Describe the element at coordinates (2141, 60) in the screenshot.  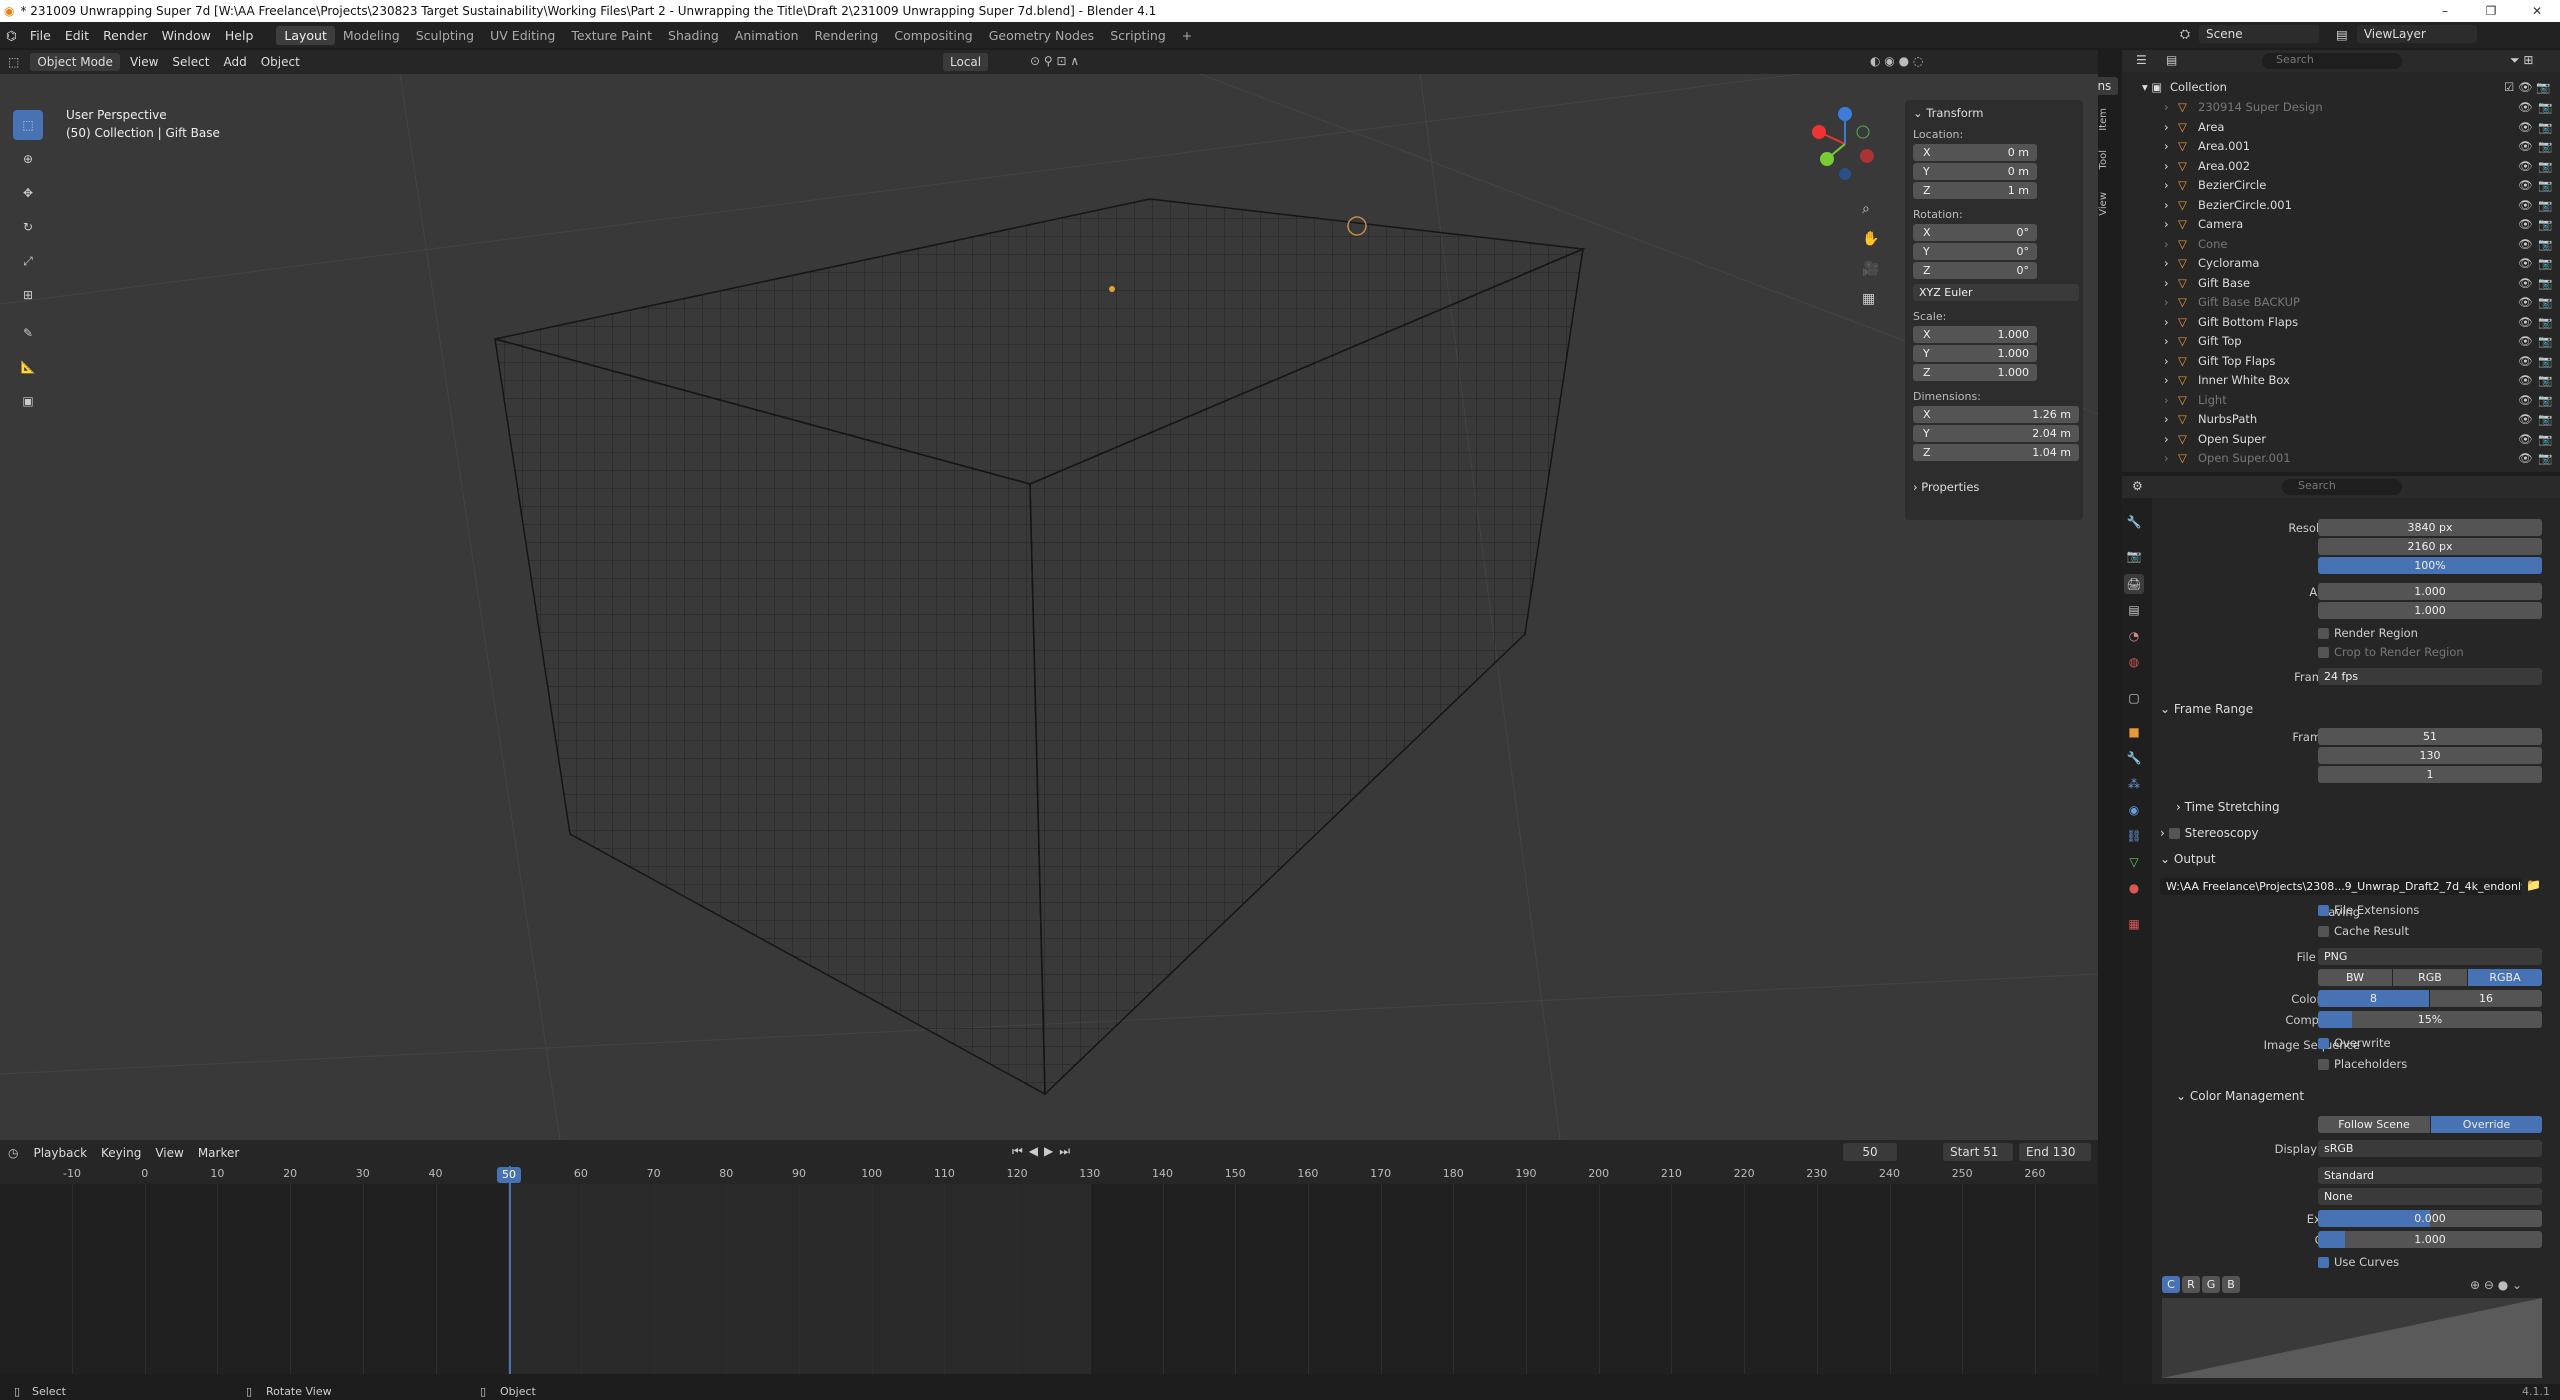
I see `outliner-editor-icon: ☰` at that location.